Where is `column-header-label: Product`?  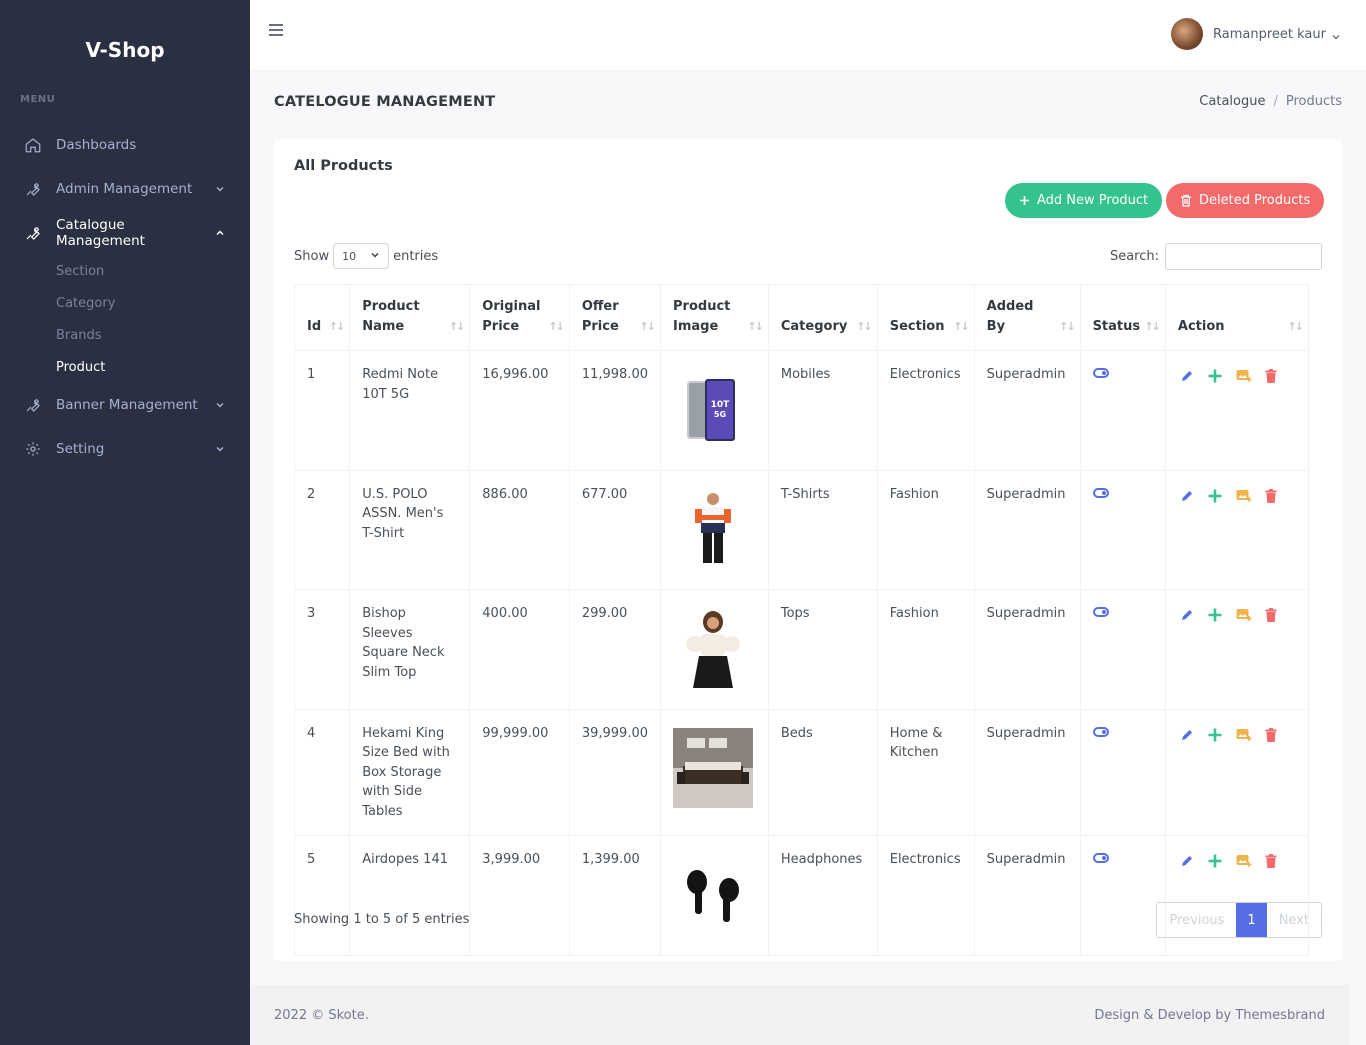 column-header-label: Product is located at coordinates (702, 306).